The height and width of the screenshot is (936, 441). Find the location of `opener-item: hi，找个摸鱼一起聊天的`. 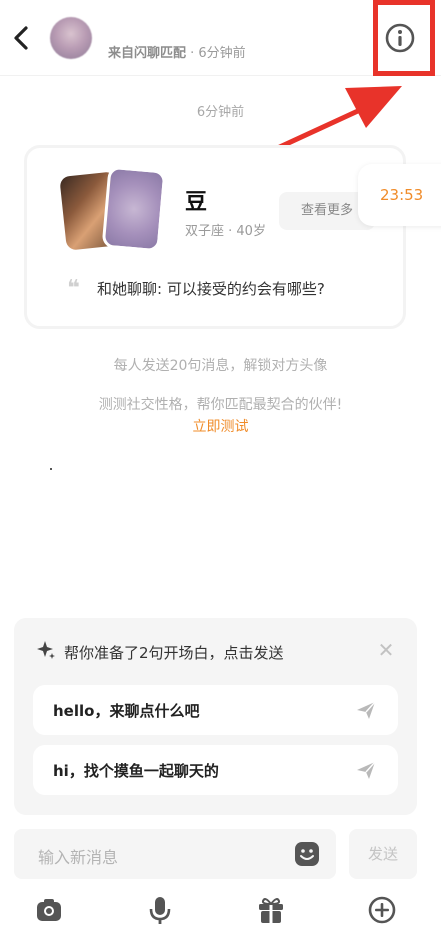

opener-item: hi，找个摸鱼一起聊天的 is located at coordinates (215, 770).